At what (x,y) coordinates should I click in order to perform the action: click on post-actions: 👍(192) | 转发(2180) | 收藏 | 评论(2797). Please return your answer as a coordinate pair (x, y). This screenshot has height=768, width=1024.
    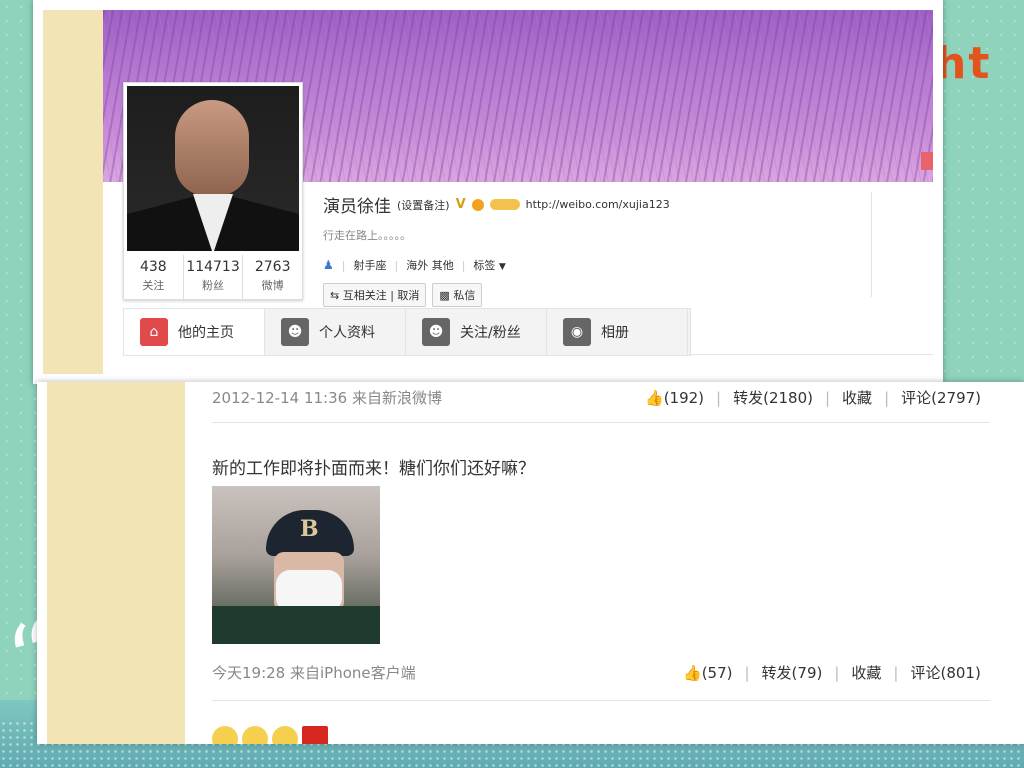
    Looking at the image, I should click on (813, 397).